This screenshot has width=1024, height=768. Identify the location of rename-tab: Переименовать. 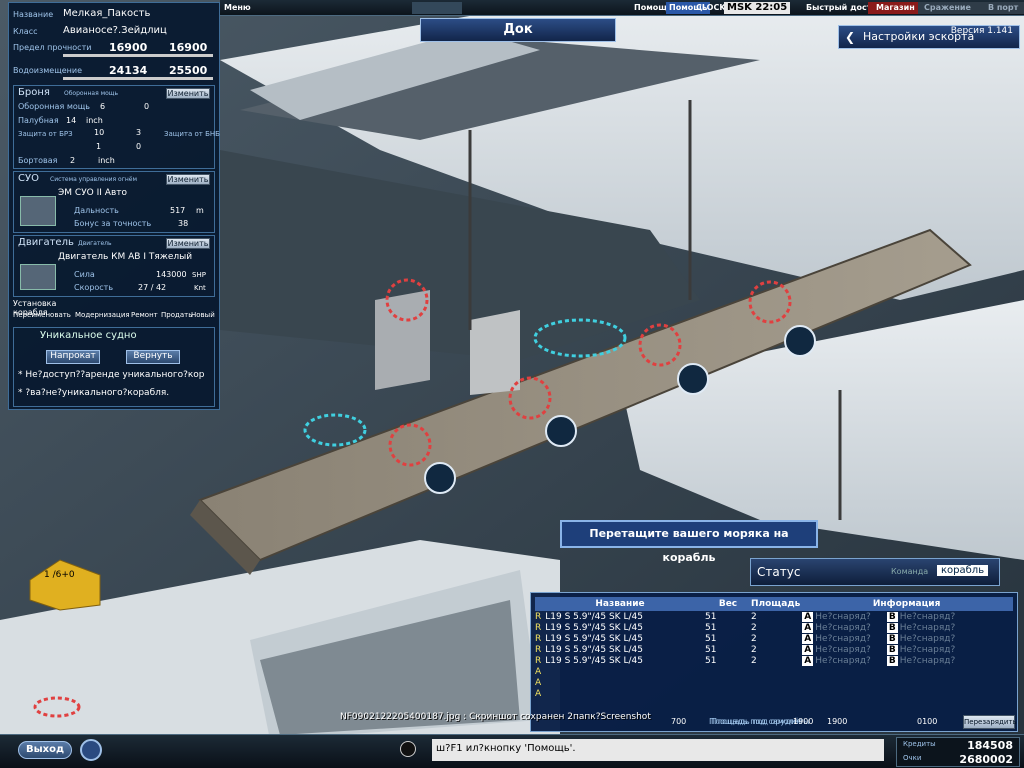
(42, 315).